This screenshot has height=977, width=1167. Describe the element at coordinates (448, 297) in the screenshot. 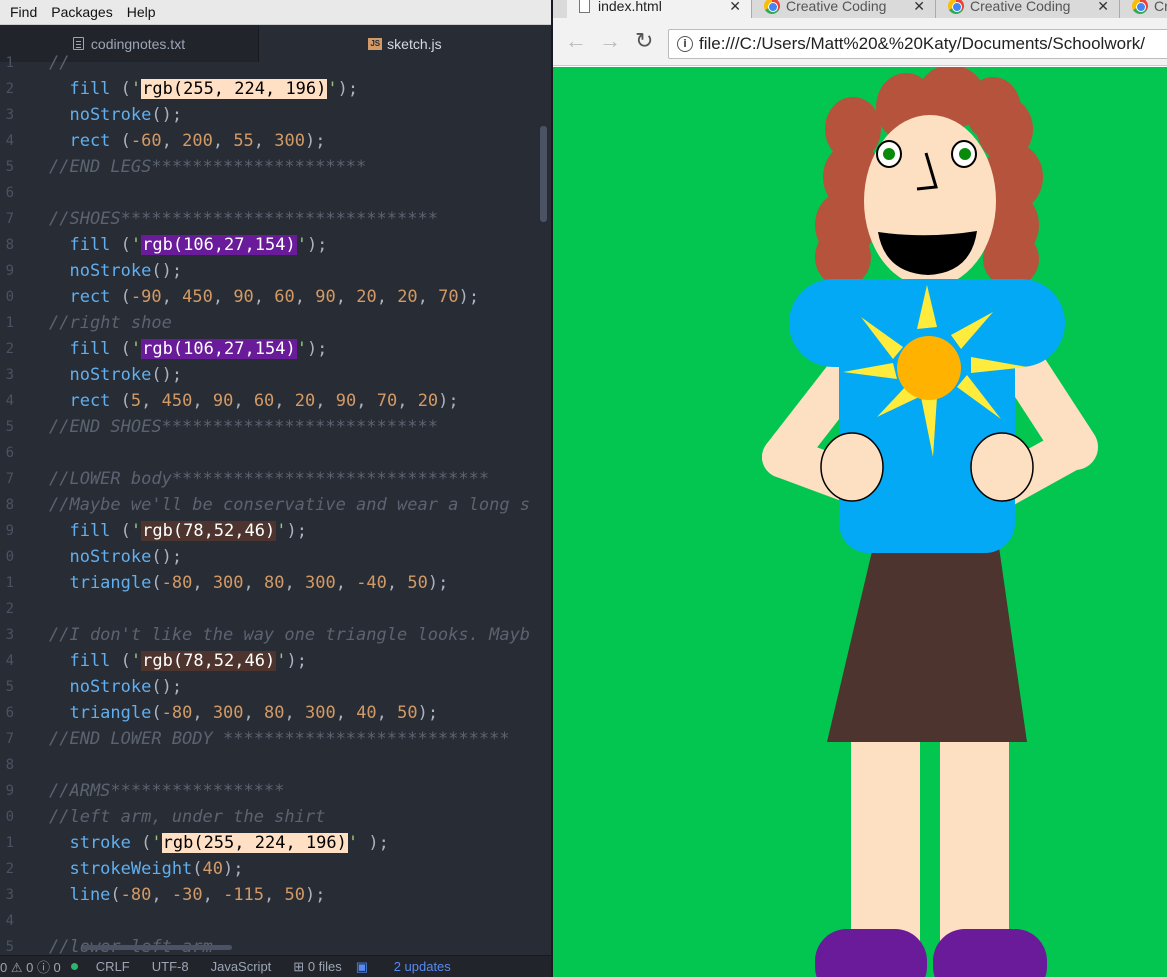

I see `code-token: 70` at that location.